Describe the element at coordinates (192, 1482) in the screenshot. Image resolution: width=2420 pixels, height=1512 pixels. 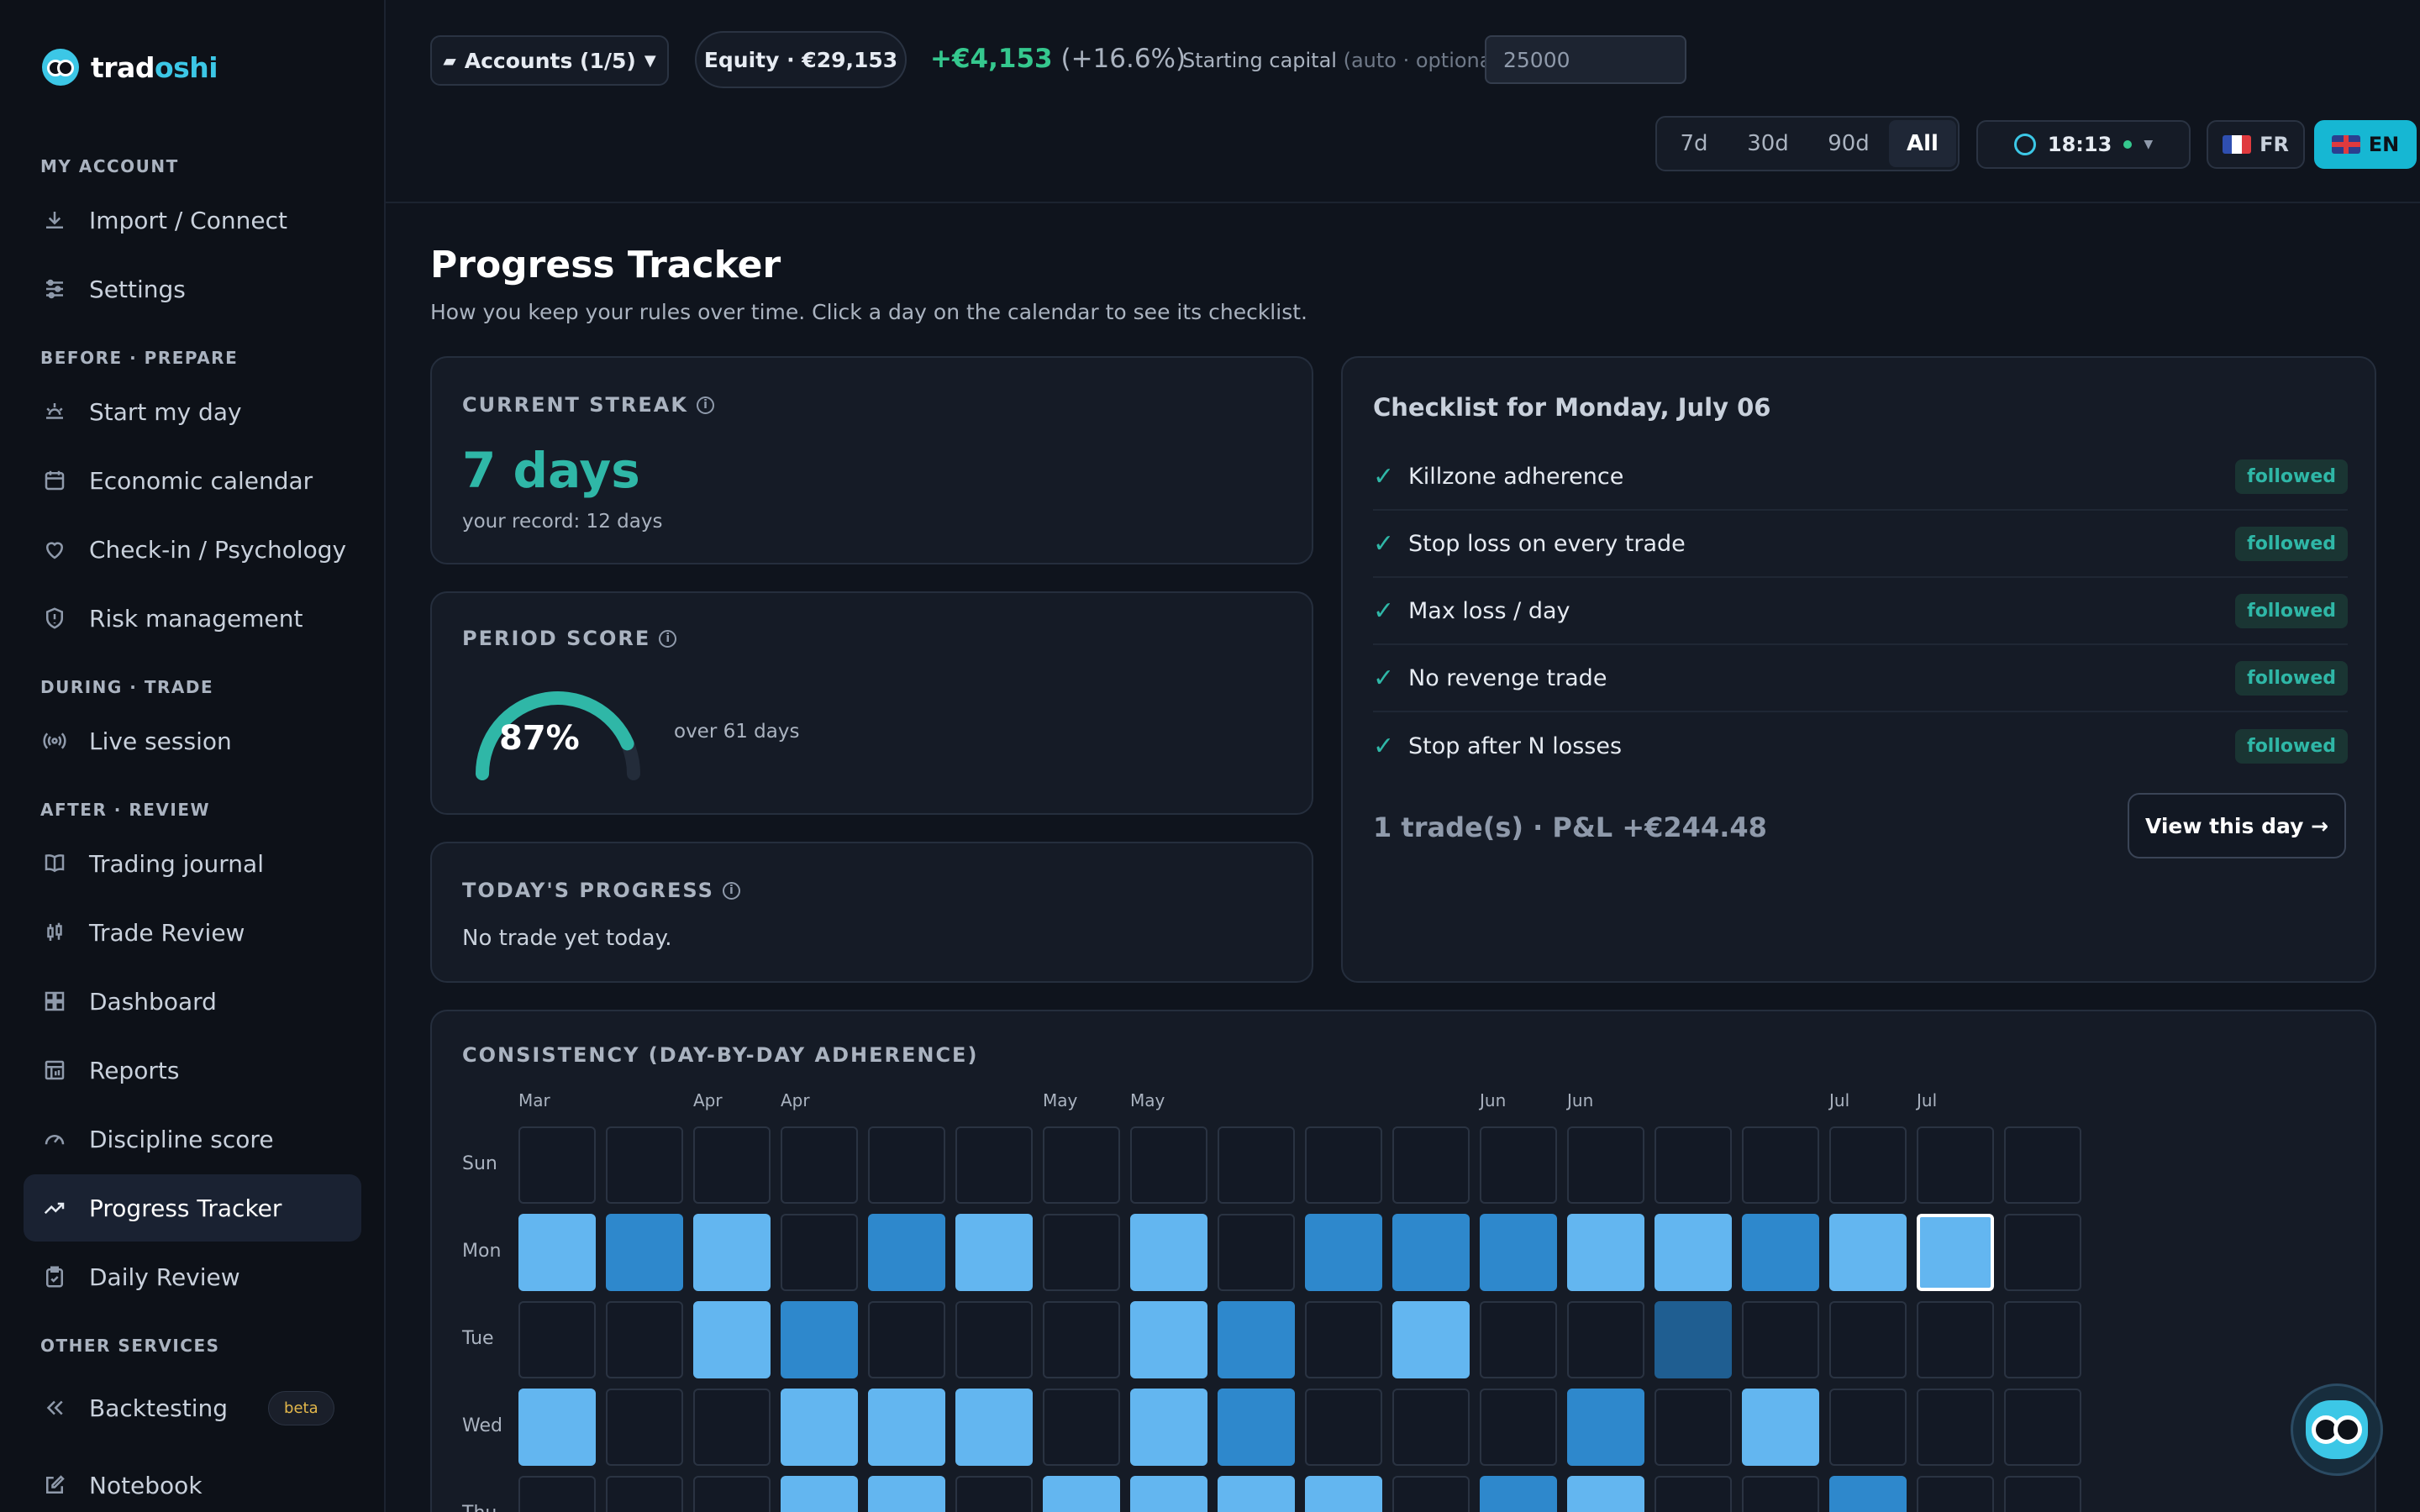
I see `sidebar-item-notebook: Notebook` at that location.